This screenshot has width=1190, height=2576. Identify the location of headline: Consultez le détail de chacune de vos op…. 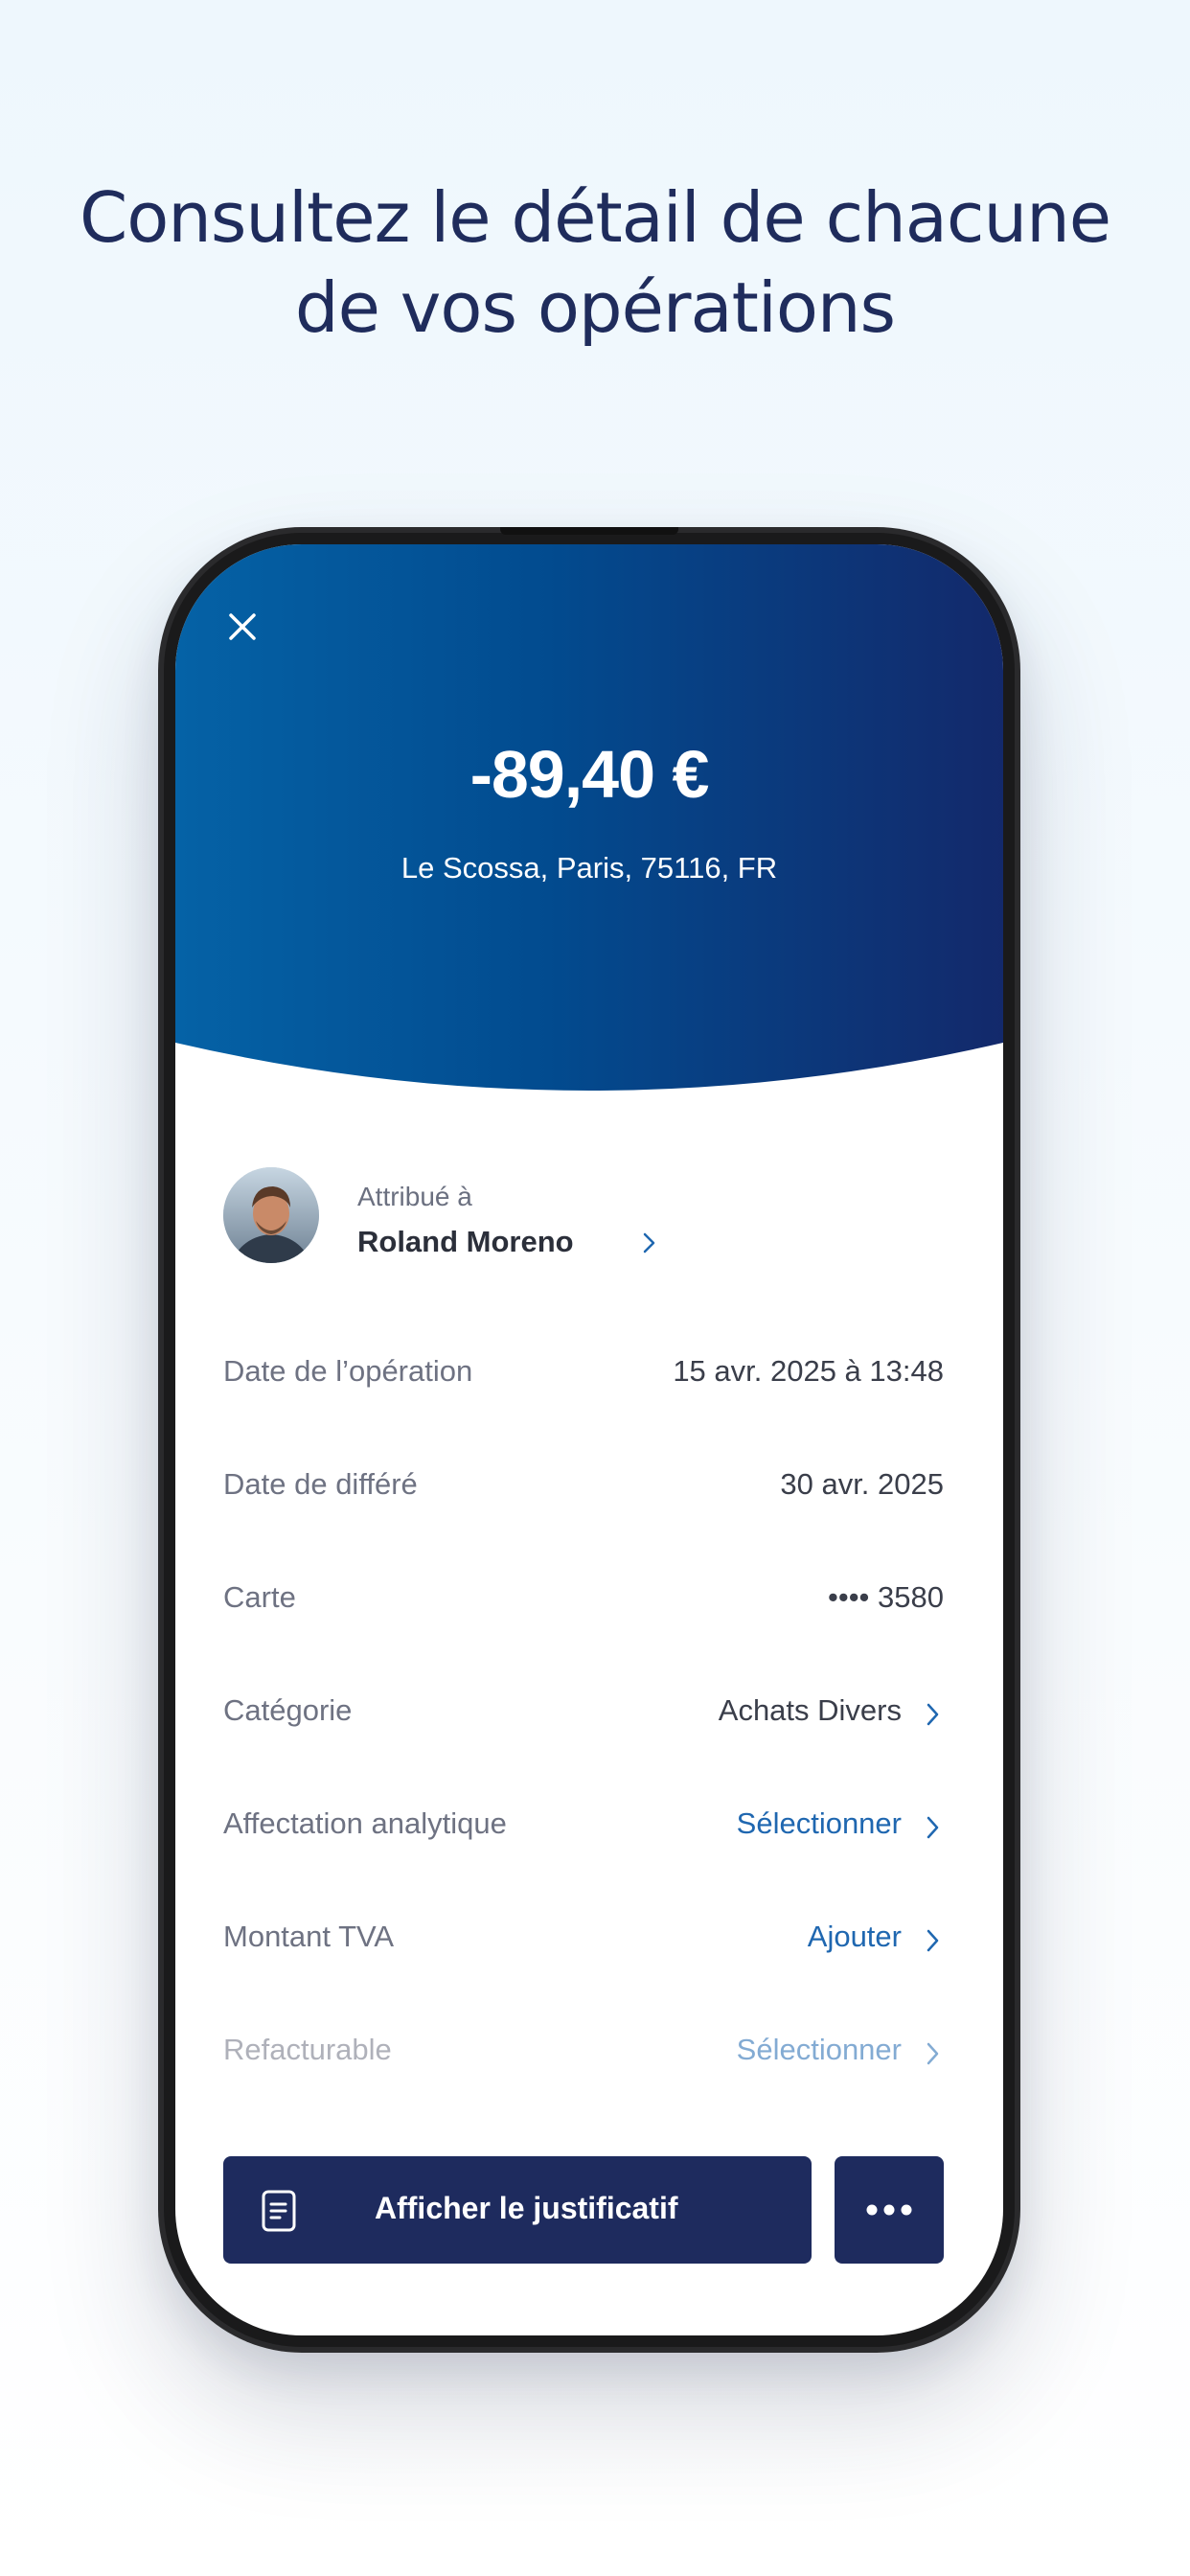
(595, 262).